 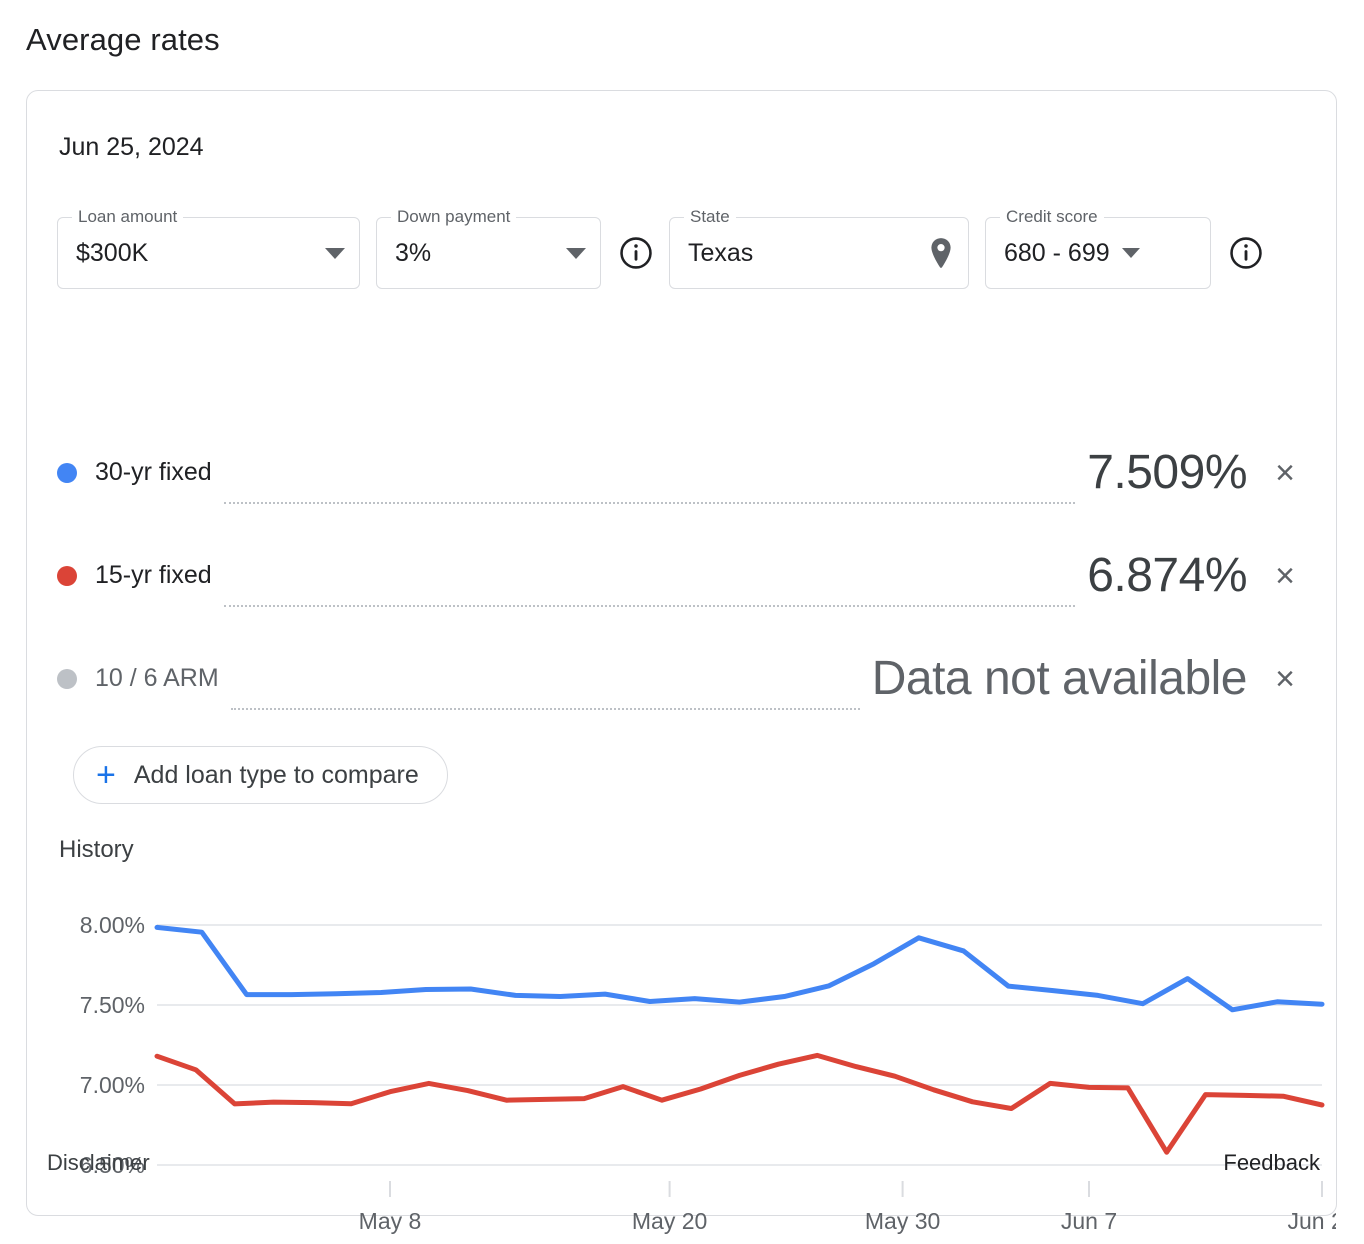 What do you see at coordinates (153, 575) in the screenshot?
I see `rate-label-15yr: 15-yr fixed` at bounding box center [153, 575].